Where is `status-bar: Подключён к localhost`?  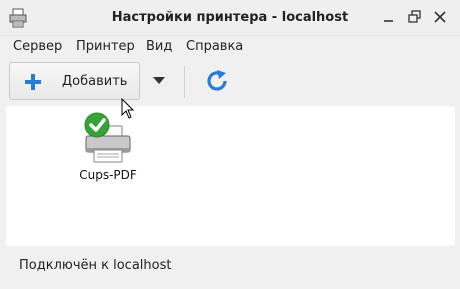 status-bar: Подключён к localhost is located at coordinates (230, 268).